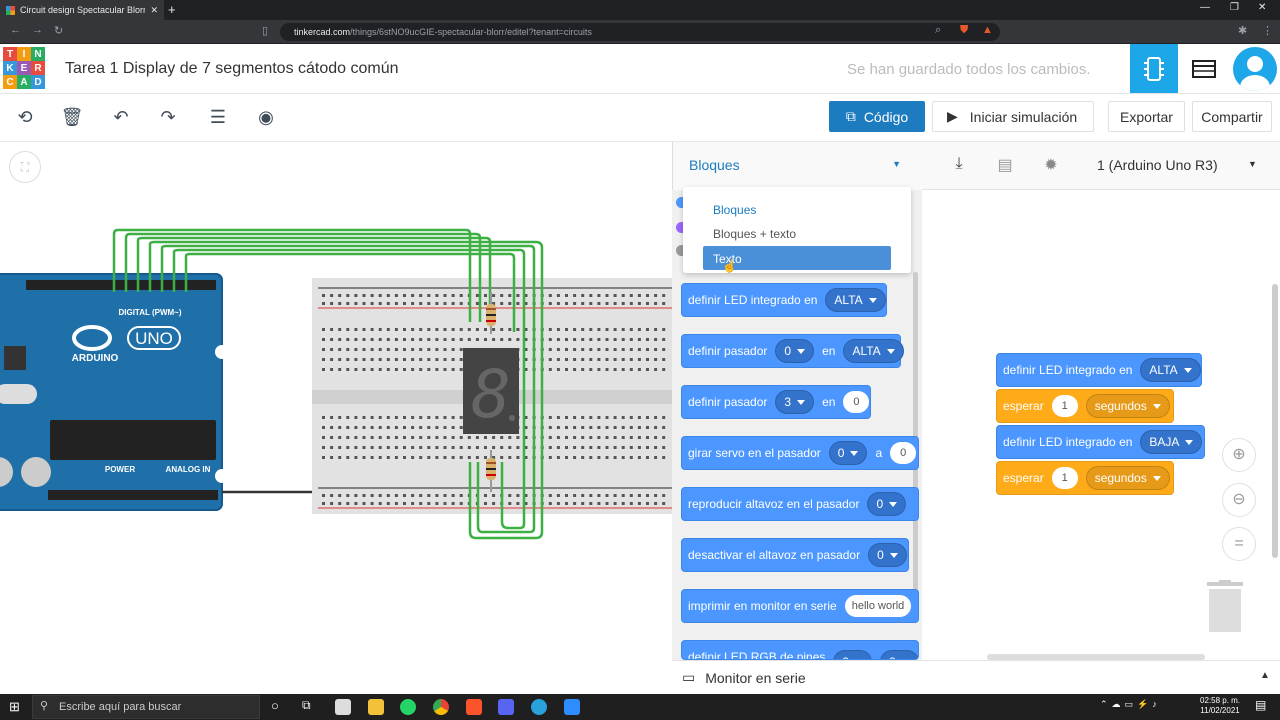 This screenshot has height=720, width=1280. I want to click on workspace-block-wait-2: esperar 1 segundos, so click(1085, 478).